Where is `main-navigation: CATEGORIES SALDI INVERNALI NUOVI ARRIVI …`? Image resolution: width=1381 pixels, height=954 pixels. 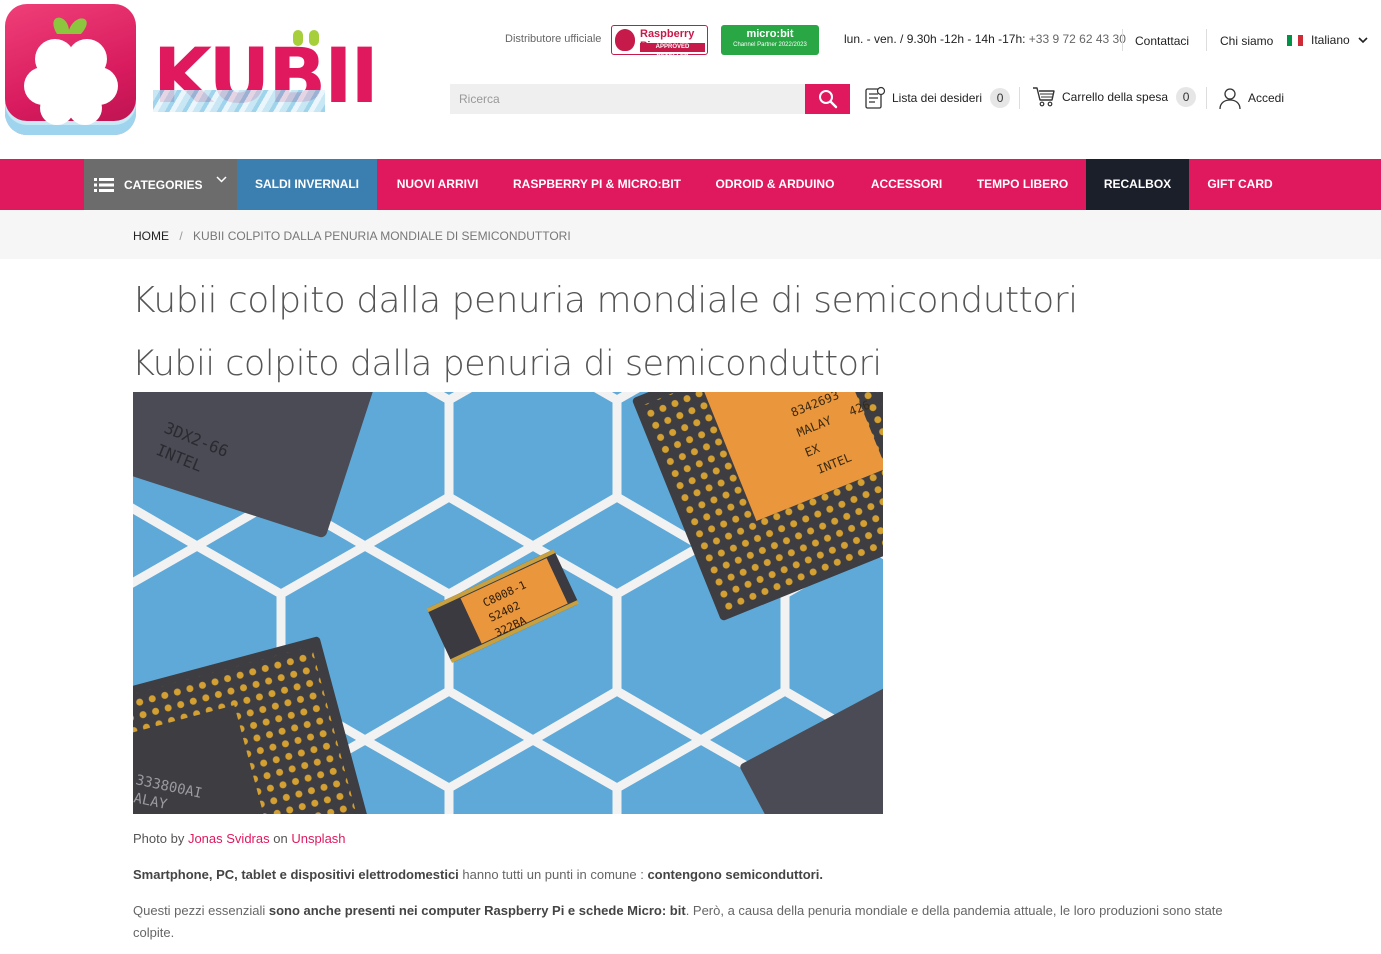 main-navigation: CATEGORIES SALDI INVERNALI NUOVI ARRIVI … is located at coordinates (690, 184).